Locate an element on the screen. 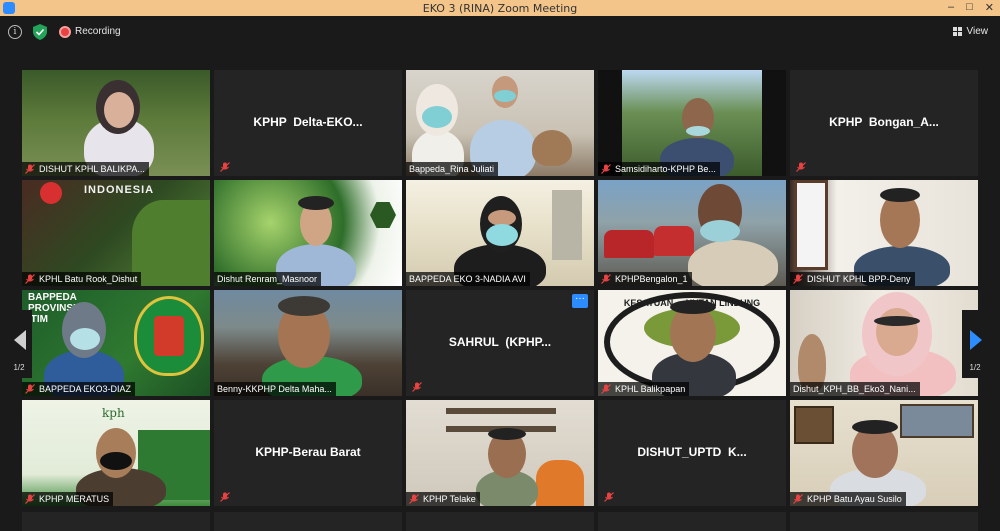 This screenshot has height=531, width=1000. participant-tile: Dishut Renram_Masnoor is located at coordinates (308, 233).